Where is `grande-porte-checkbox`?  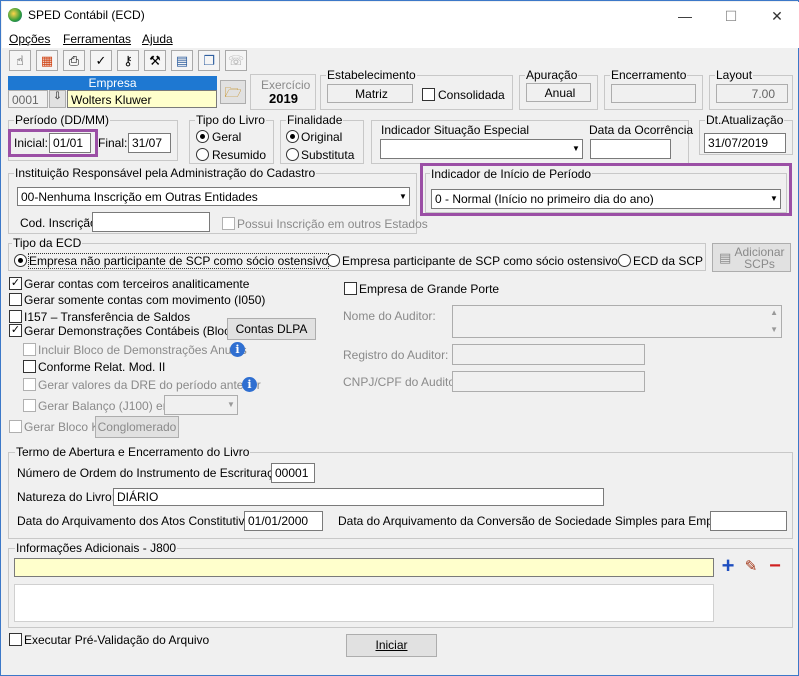
grande-porte-checkbox is located at coordinates (350, 288).